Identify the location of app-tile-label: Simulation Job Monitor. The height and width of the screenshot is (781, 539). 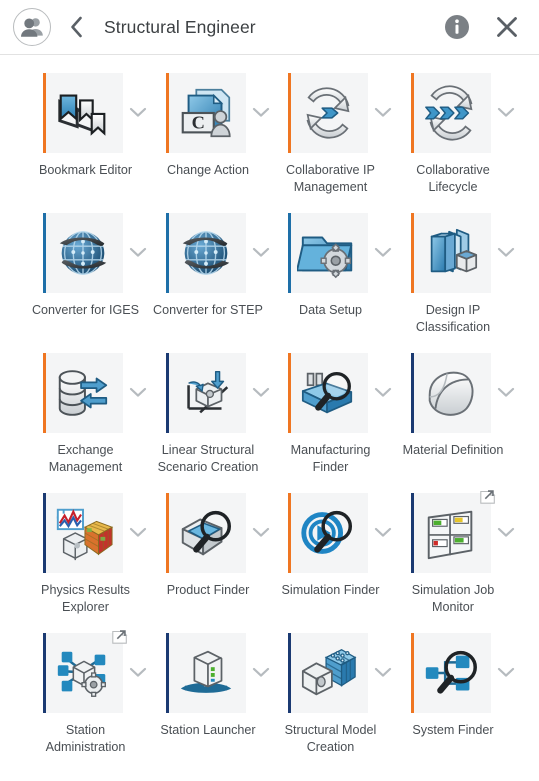
(453, 599).